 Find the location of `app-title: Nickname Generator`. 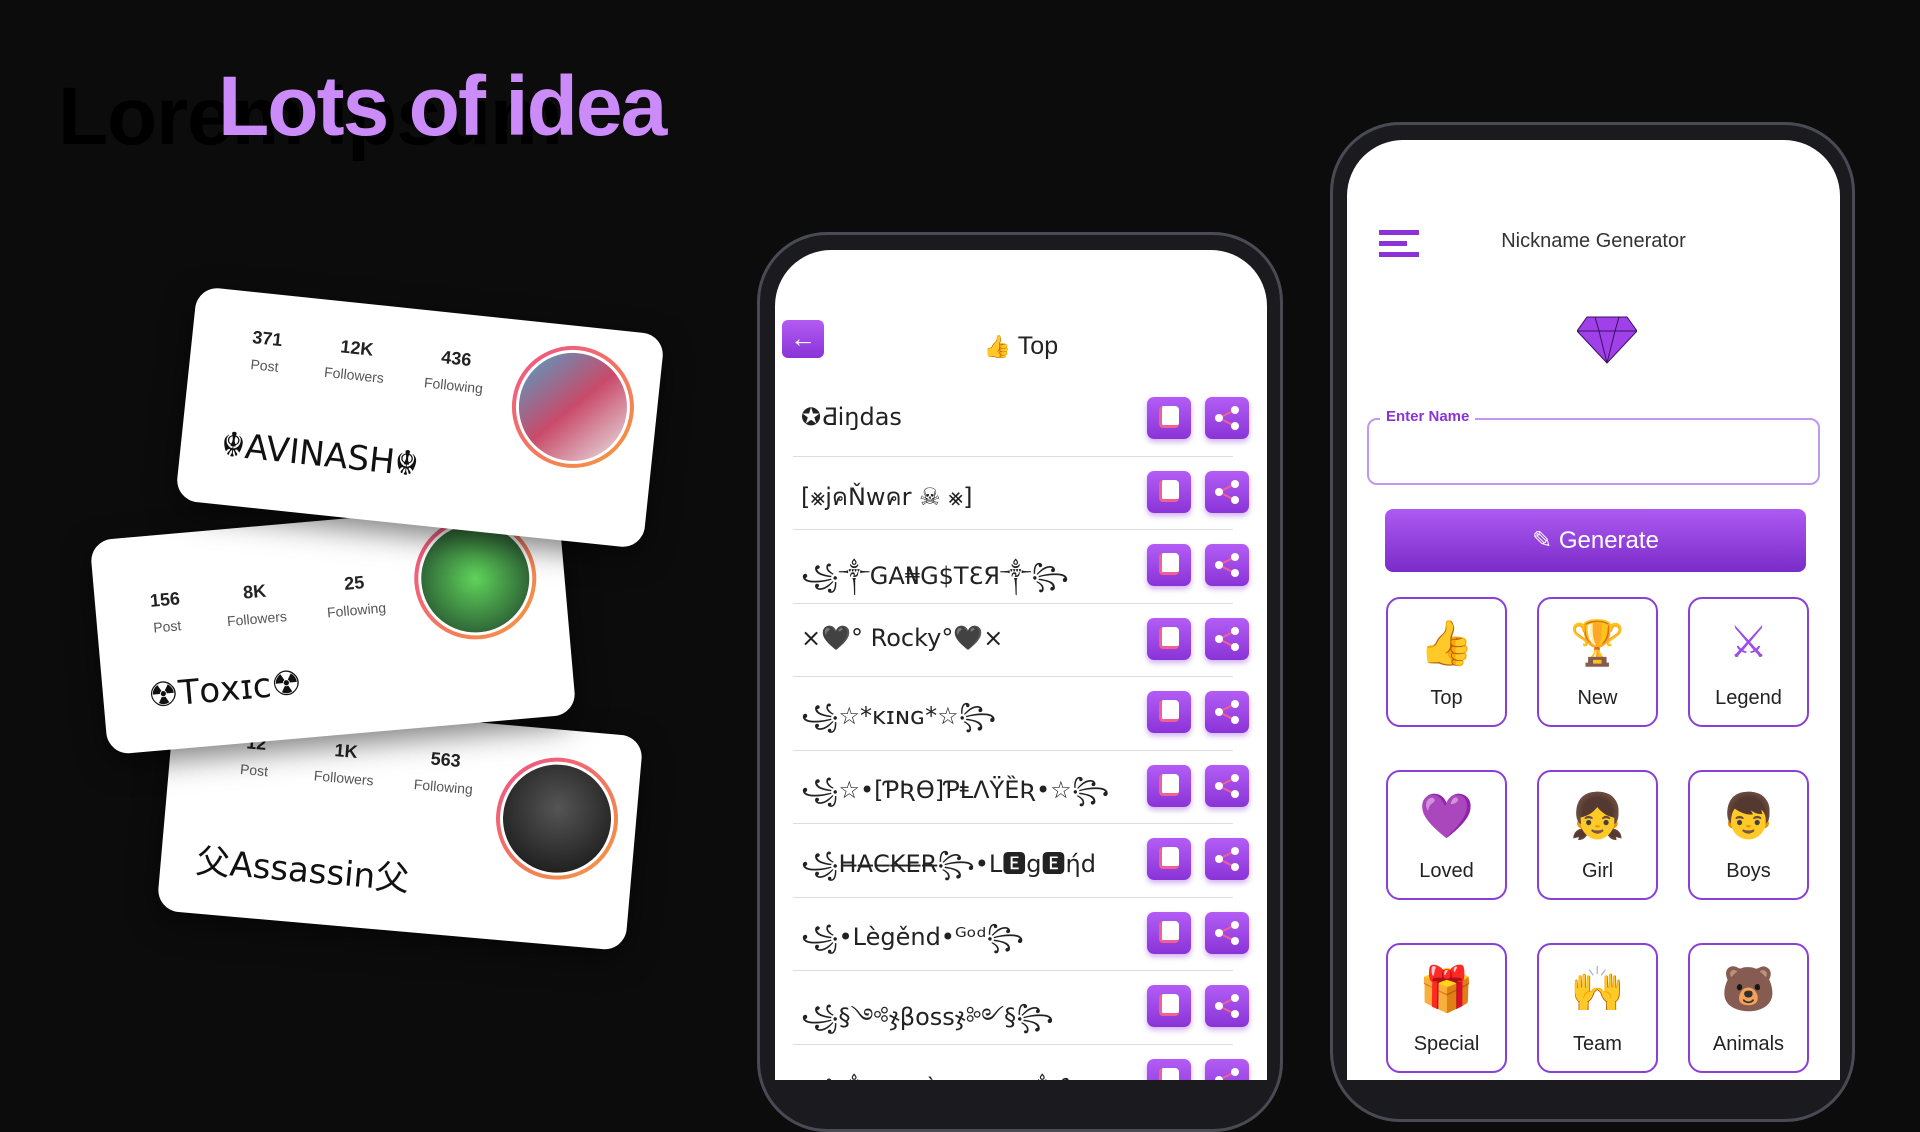

app-title: Nickname Generator is located at coordinates (1593, 241).